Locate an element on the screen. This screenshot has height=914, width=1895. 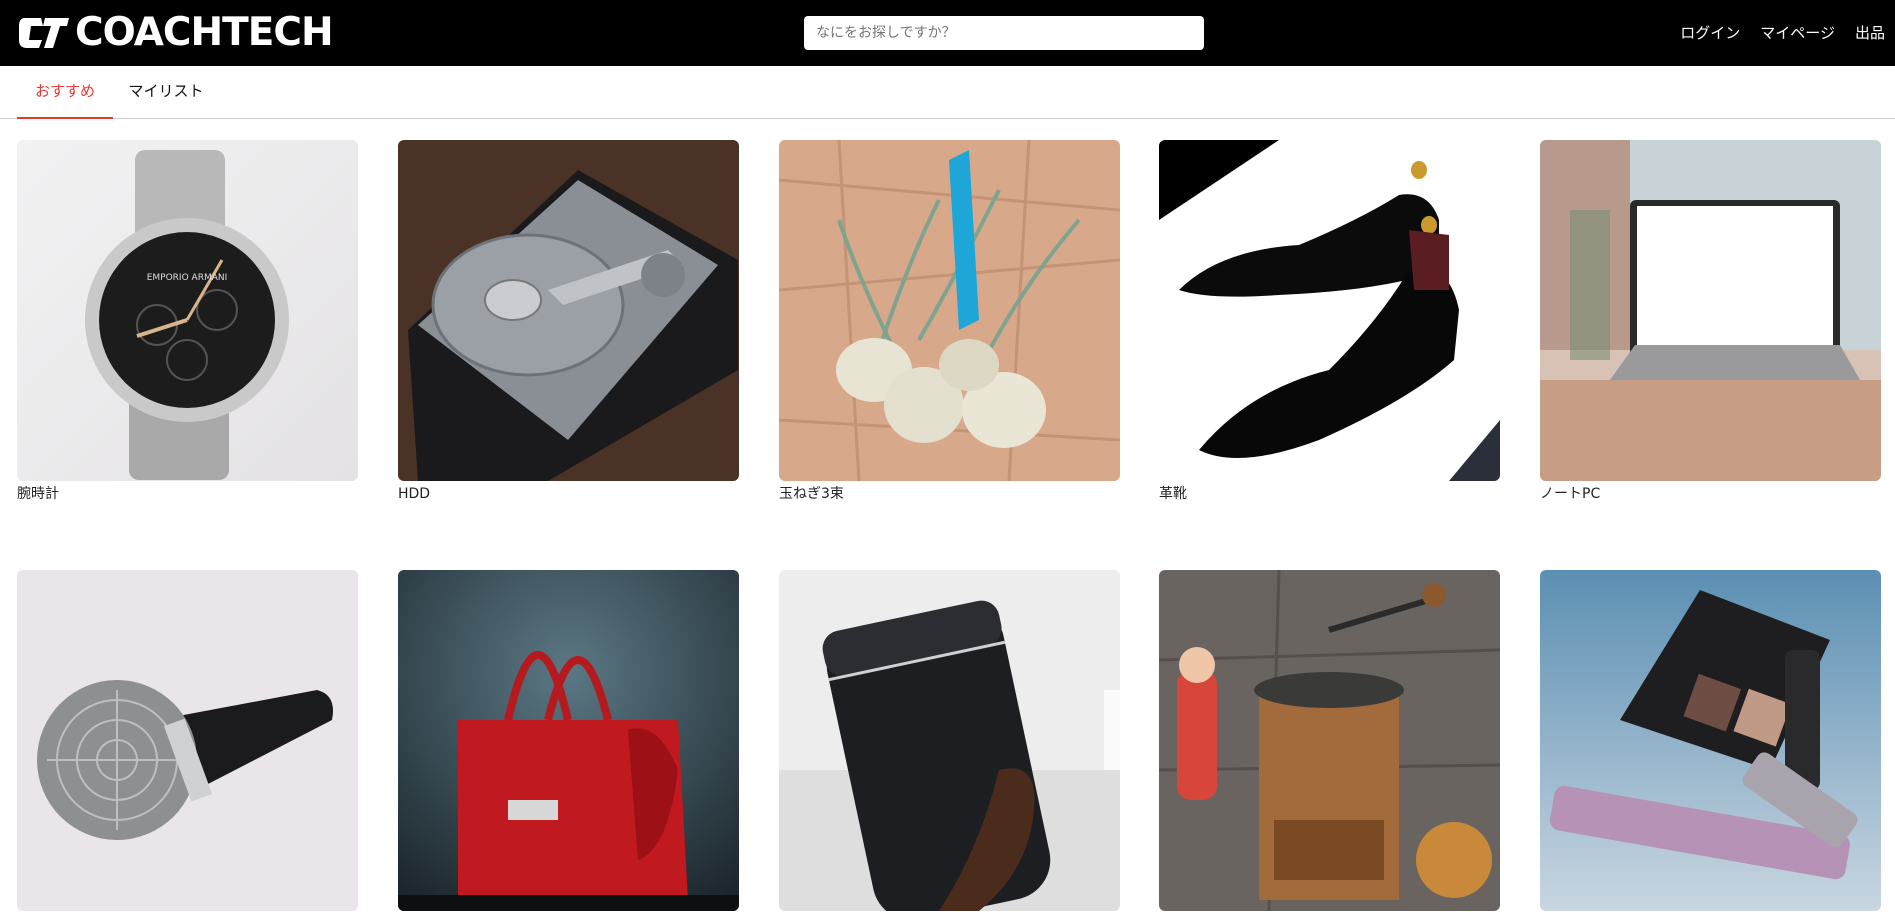
laptop-image is located at coordinates (1710, 310).